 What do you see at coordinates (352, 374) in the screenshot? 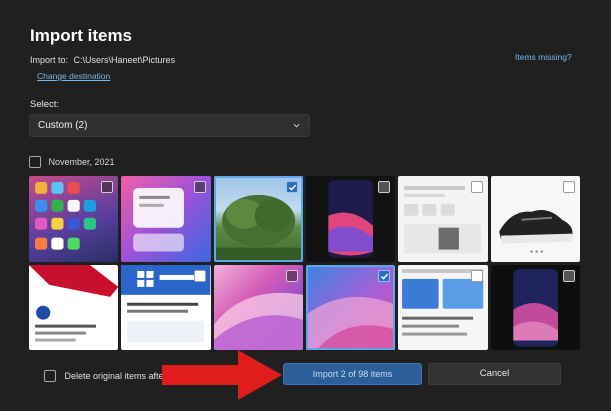
I see `import-button: Import 2 of 98 items` at bounding box center [352, 374].